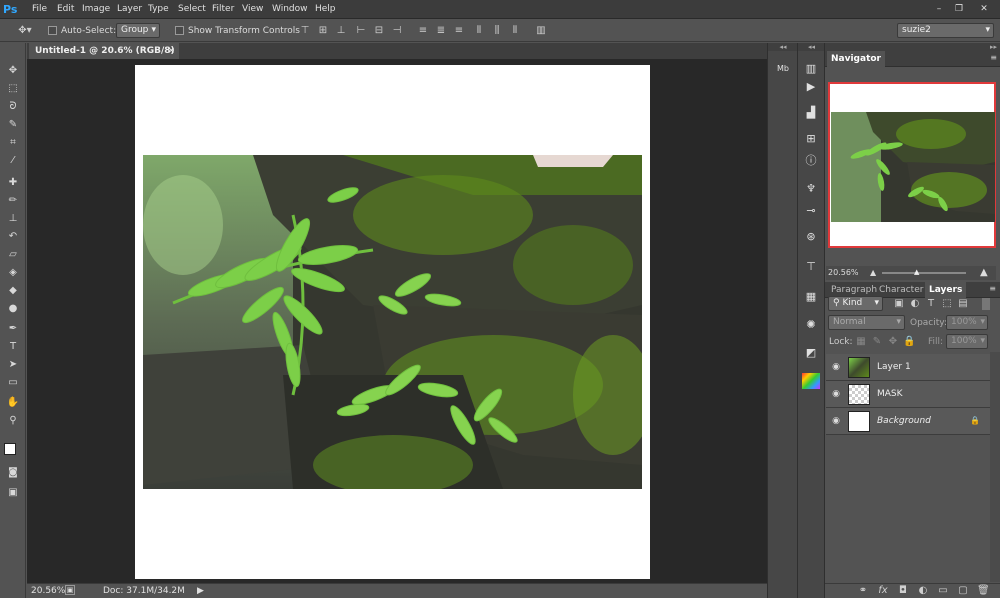 The height and width of the screenshot is (598, 1000). Describe the element at coordinates (10, 449) in the screenshot. I see `foreground-color-swatch` at that location.